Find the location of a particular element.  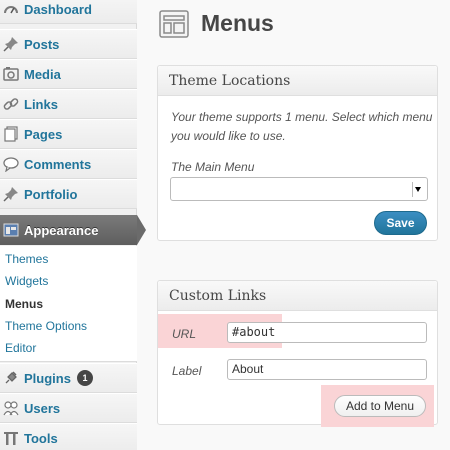

page-title: Menus is located at coordinates (237, 23).